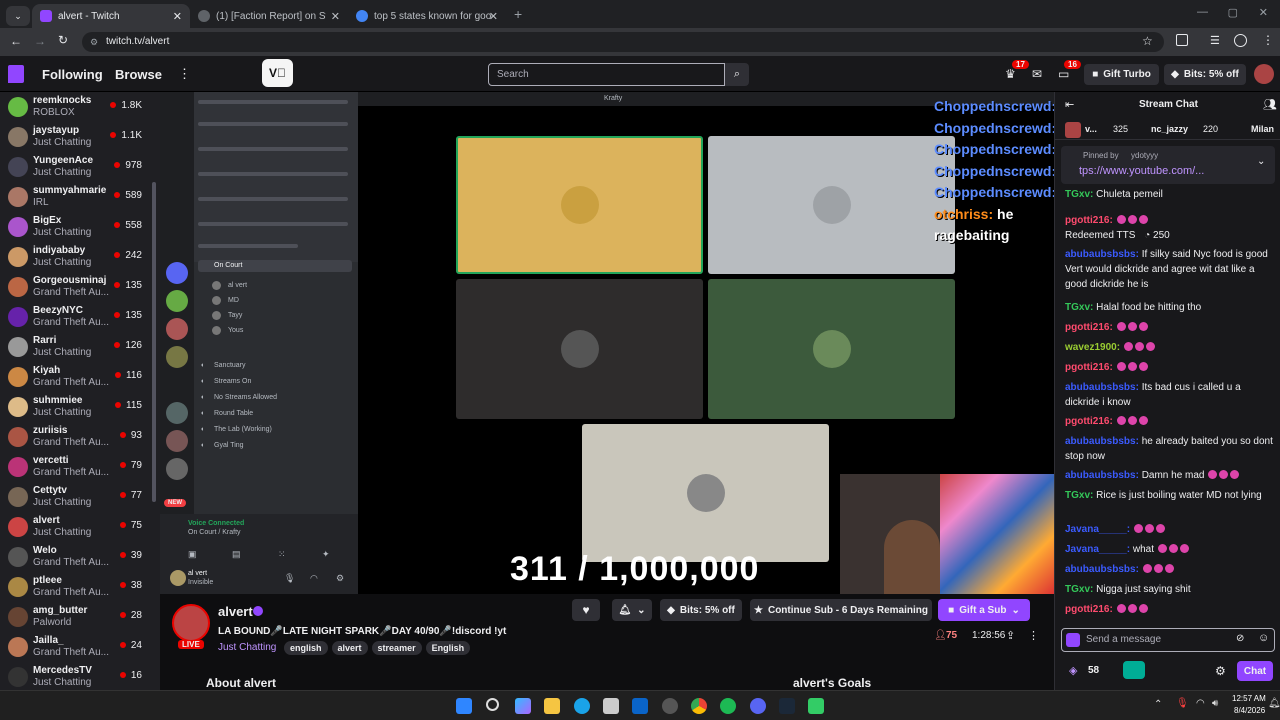 The height and width of the screenshot is (720, 1280). What do you see at coordinates (282, 554) in the screenshot?
I see `activities-icon: ⁙` at bounding box center [282, 554].